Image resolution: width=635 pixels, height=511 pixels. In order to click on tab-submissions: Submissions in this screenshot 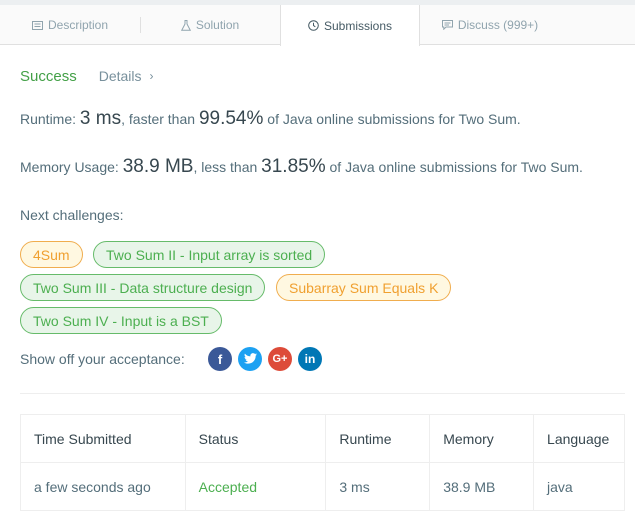, I will do `click(350, 25)`.